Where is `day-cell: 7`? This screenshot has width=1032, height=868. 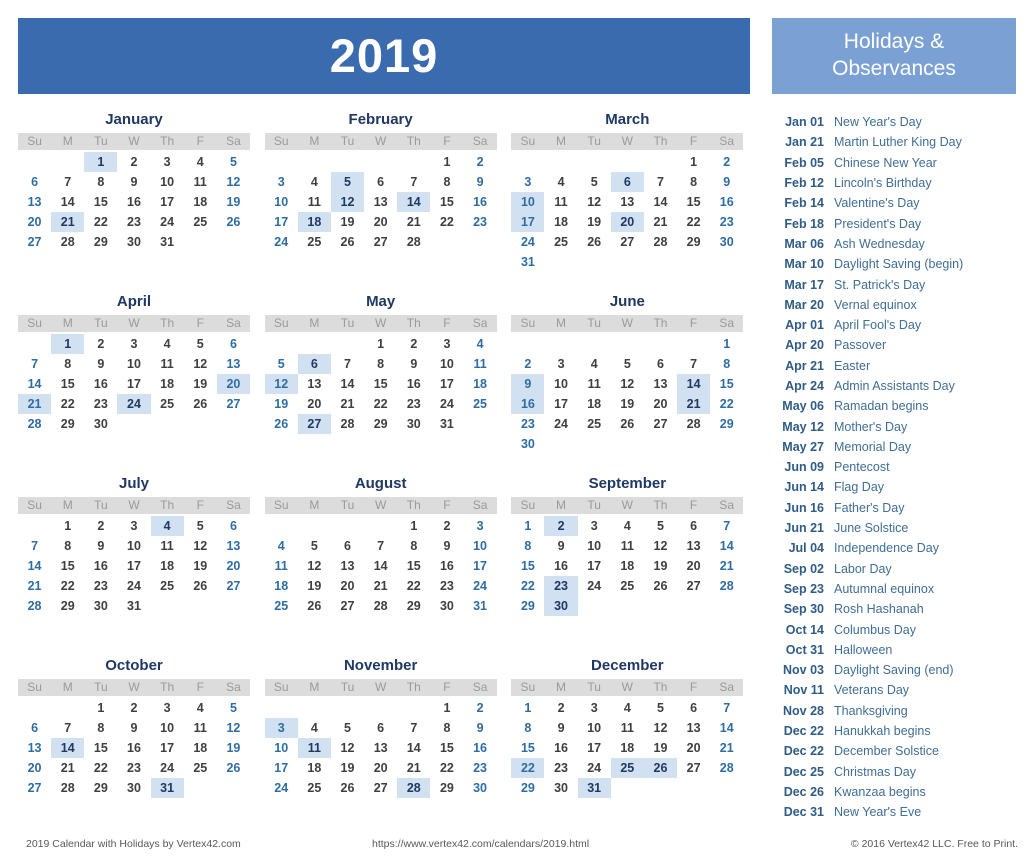
day-cell: 7 is located at coordinates (347, 364).